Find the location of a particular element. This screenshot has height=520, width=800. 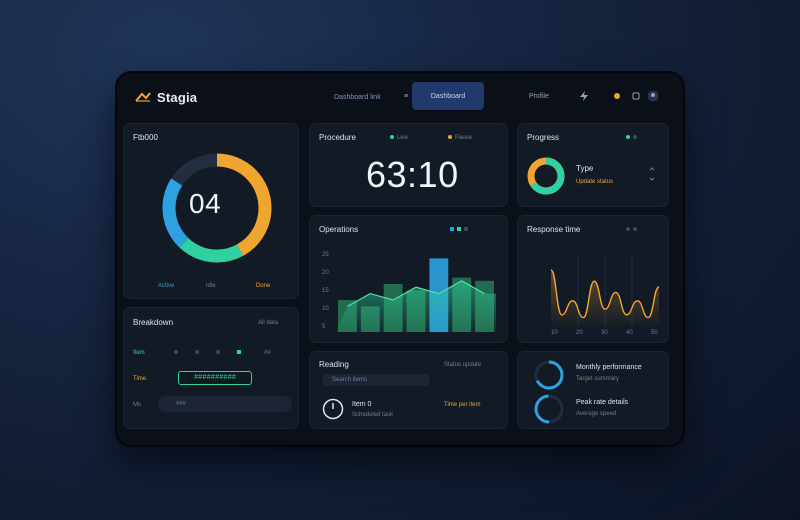

y-tick-label: 5 is located at coordinates (324, 327).